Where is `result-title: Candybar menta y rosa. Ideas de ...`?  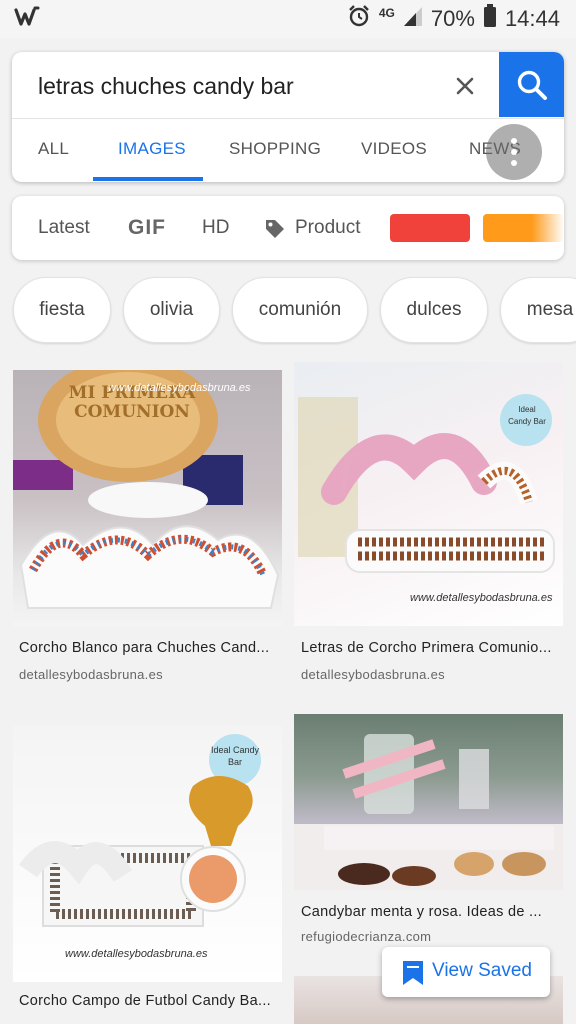
result-title: Candybar menta y rosa. Ideas de ... is located at coordinates (429, 912).